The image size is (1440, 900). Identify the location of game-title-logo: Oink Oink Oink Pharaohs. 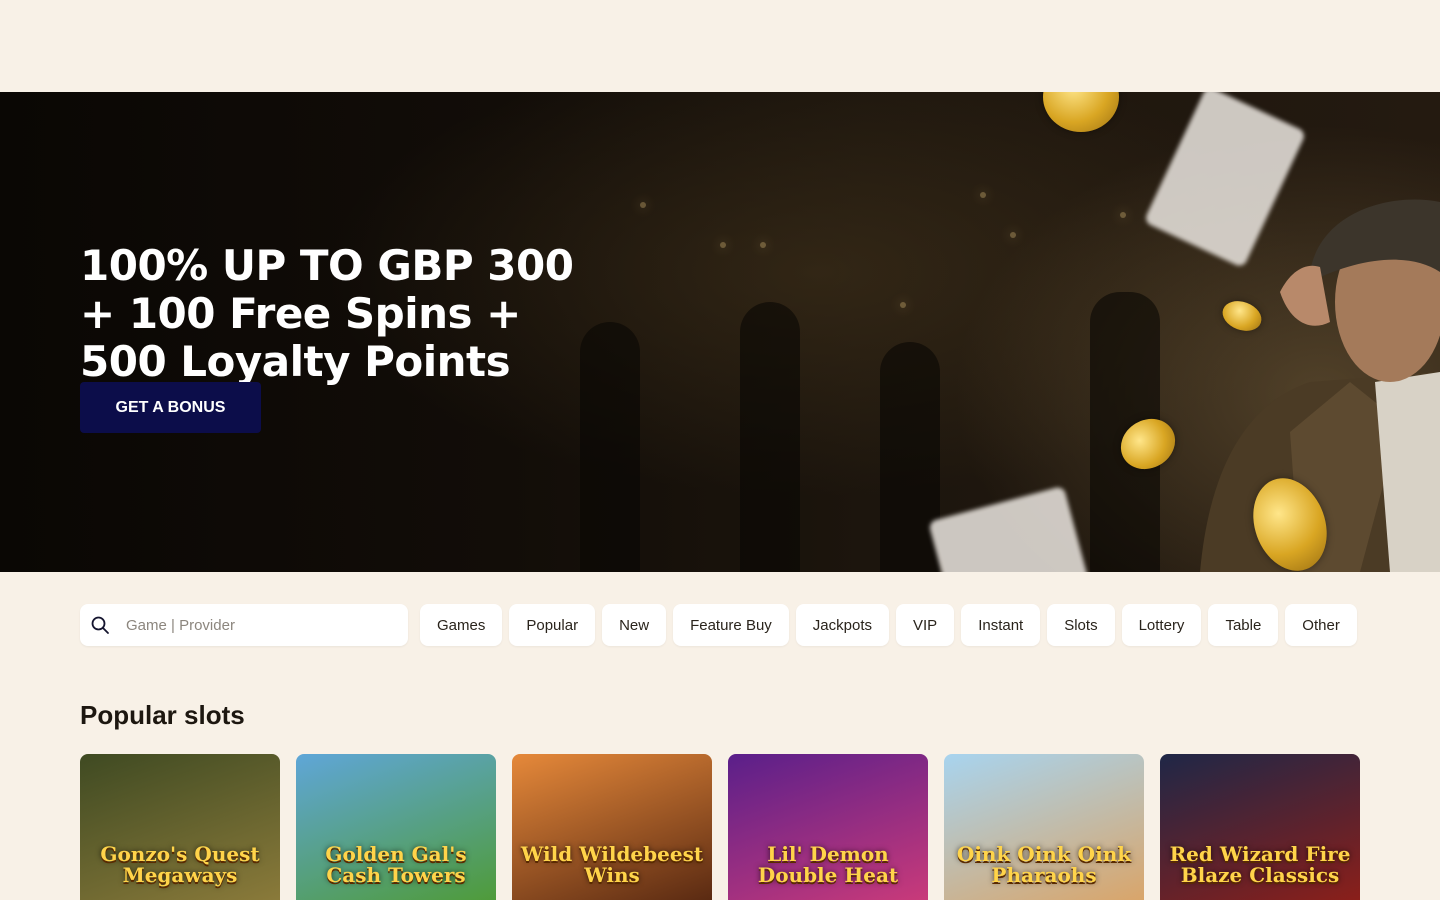
(1044, 864).